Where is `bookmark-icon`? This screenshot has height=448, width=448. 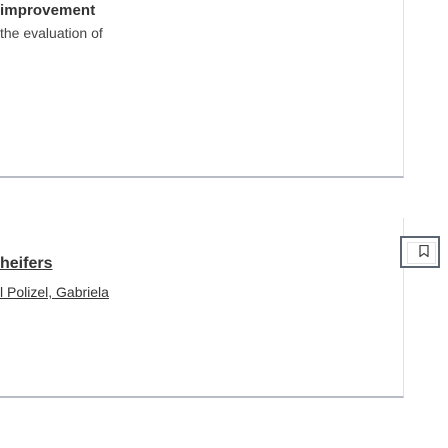 bookmark-icon is located at coordinates (424, 251).